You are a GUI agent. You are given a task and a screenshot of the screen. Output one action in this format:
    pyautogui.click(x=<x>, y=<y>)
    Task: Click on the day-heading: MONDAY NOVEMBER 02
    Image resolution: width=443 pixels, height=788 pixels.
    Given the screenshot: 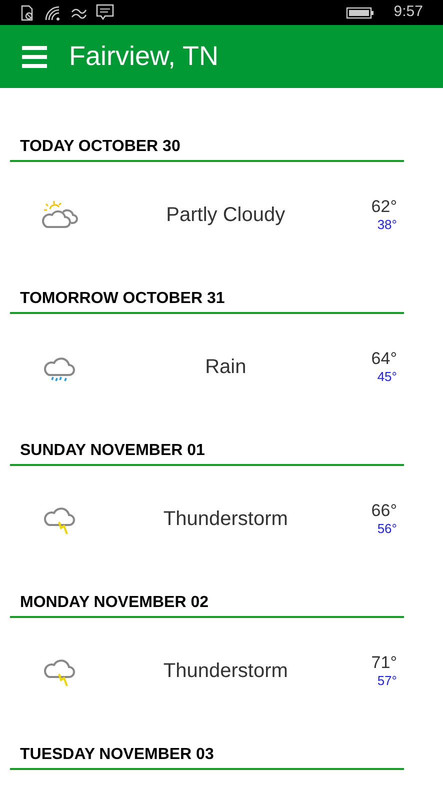 What is the action you would take?
    pyautogui.click(x=114, y=602)
    